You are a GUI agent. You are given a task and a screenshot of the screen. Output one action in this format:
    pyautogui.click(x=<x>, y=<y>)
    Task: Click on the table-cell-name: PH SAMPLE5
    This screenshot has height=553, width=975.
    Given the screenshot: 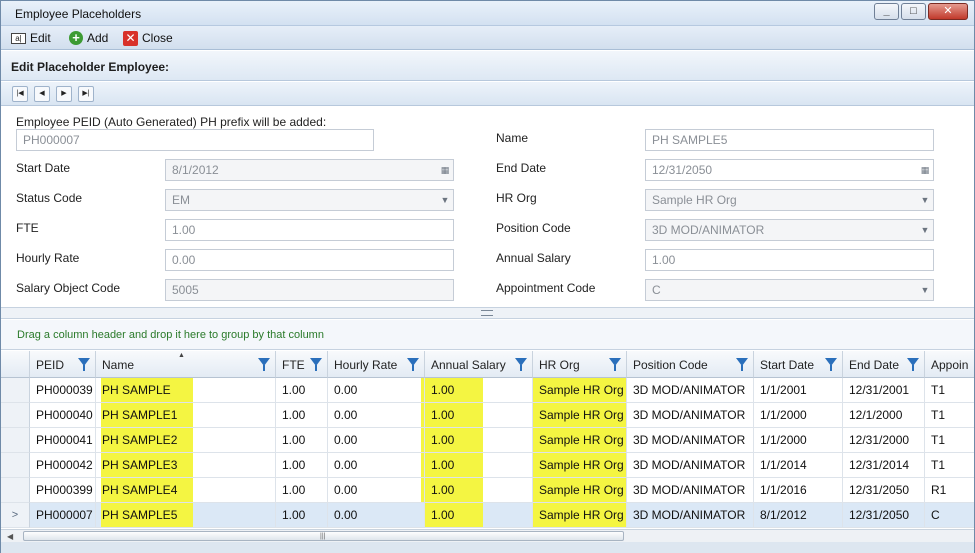 What is the action you would take?
    pyautogui.click(x=186, y=515)
    